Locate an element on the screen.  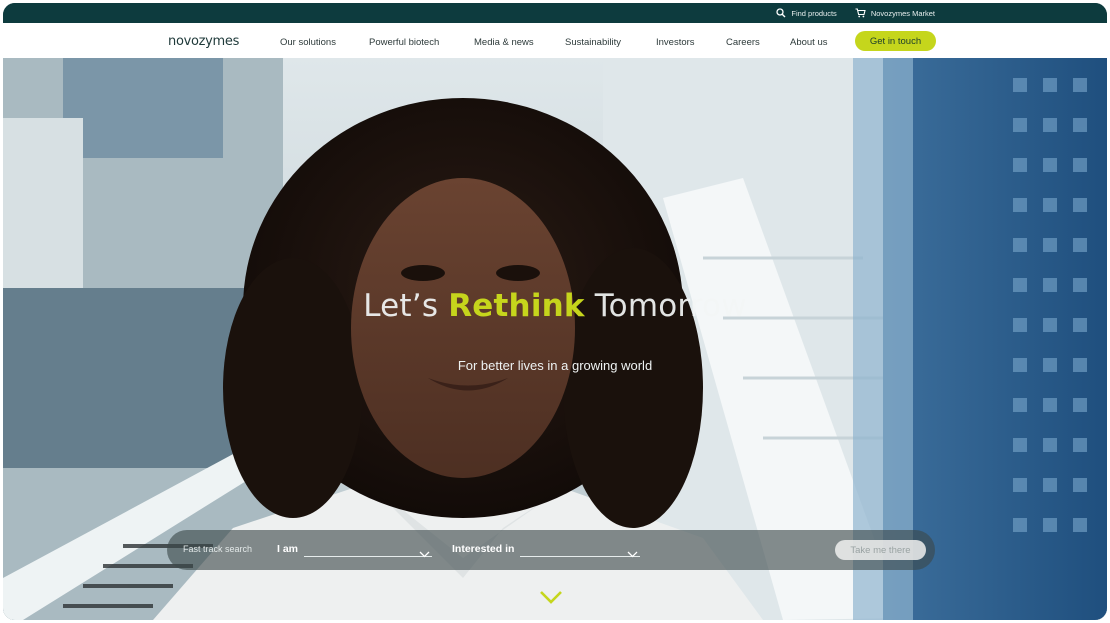
novozymes-market-label: Novozymes Market is located at coordinates (902, 13).